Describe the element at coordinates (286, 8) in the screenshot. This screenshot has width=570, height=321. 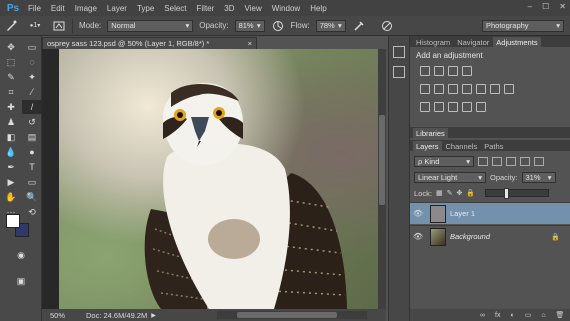
I see `menu-window: Window` at that location.